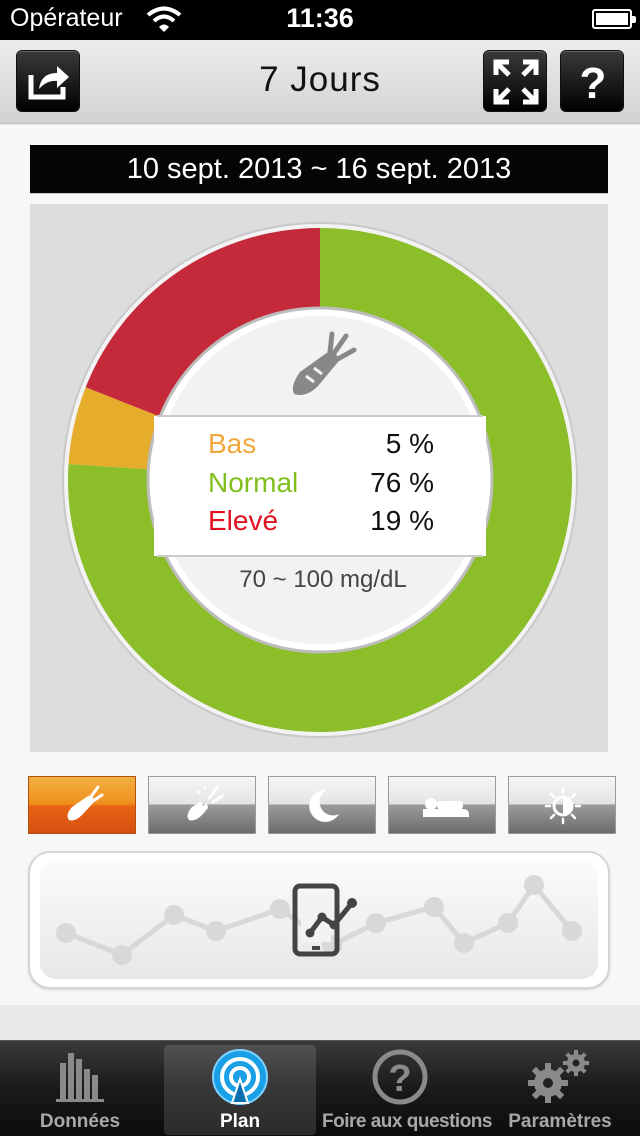 The width and height of the screenshot is (640, 1136). What do you see at coordinates (319, 169) in the screenshot?
I see `date-range-bar: 10 sept. 2013 ~ 16 sept. 2013` at bounding box center [319, 169].